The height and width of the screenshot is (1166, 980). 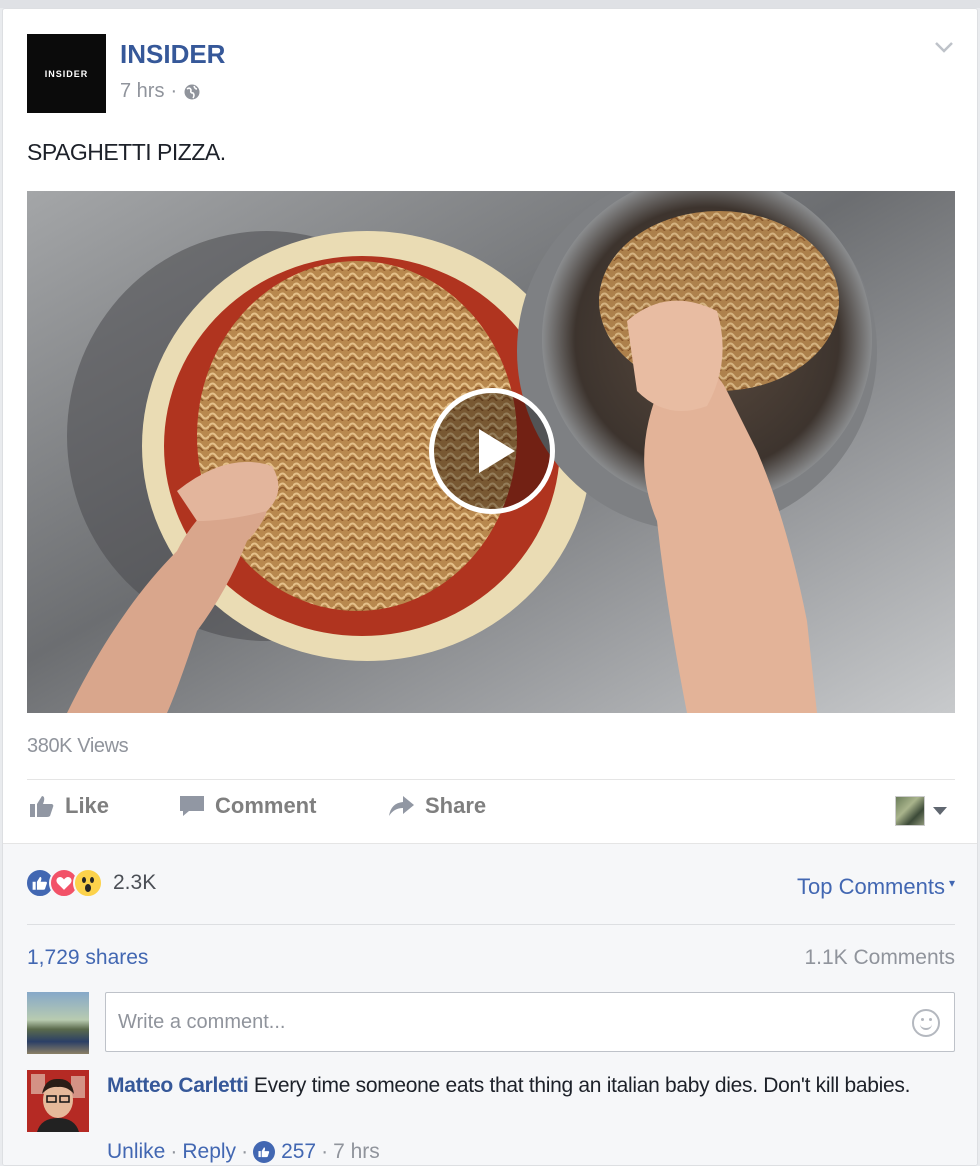 What do you see at coordinates (136, 1152) in the screenshot?
I see `unlike-link: Unlike` at bounding box center [136, 1152].